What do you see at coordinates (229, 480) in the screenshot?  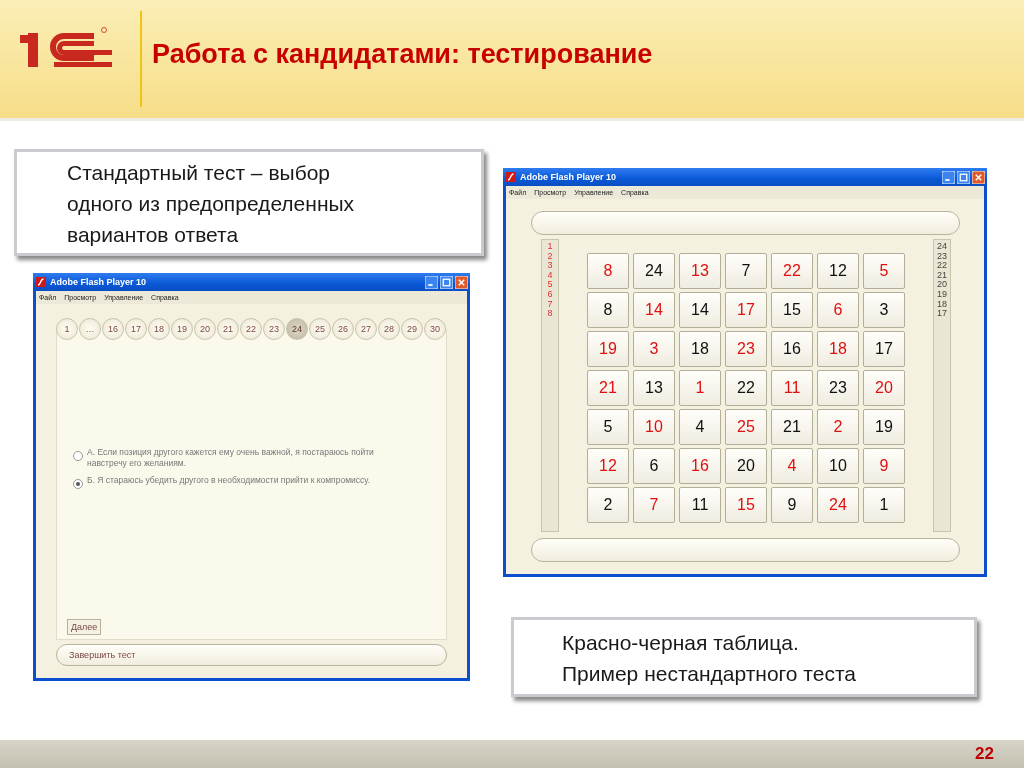 I see `option-text: Б. Я стараюсь убедить другого в необходимости прийти к компромиссу.` at bounding box center [229, 480].